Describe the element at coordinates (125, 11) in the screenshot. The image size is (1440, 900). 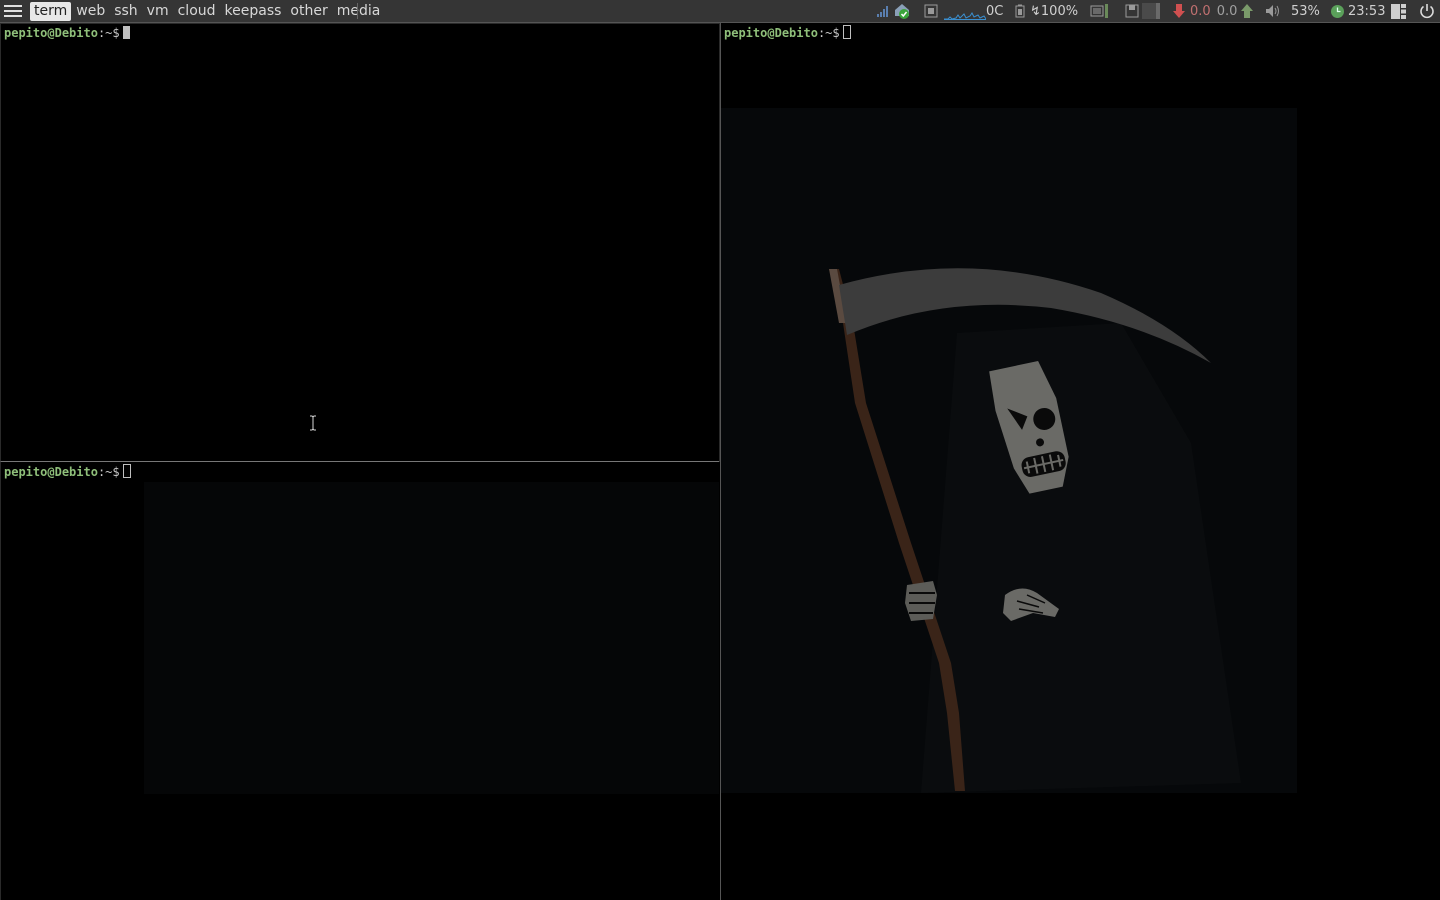
I see `tag-ssh: ssh` at that location.